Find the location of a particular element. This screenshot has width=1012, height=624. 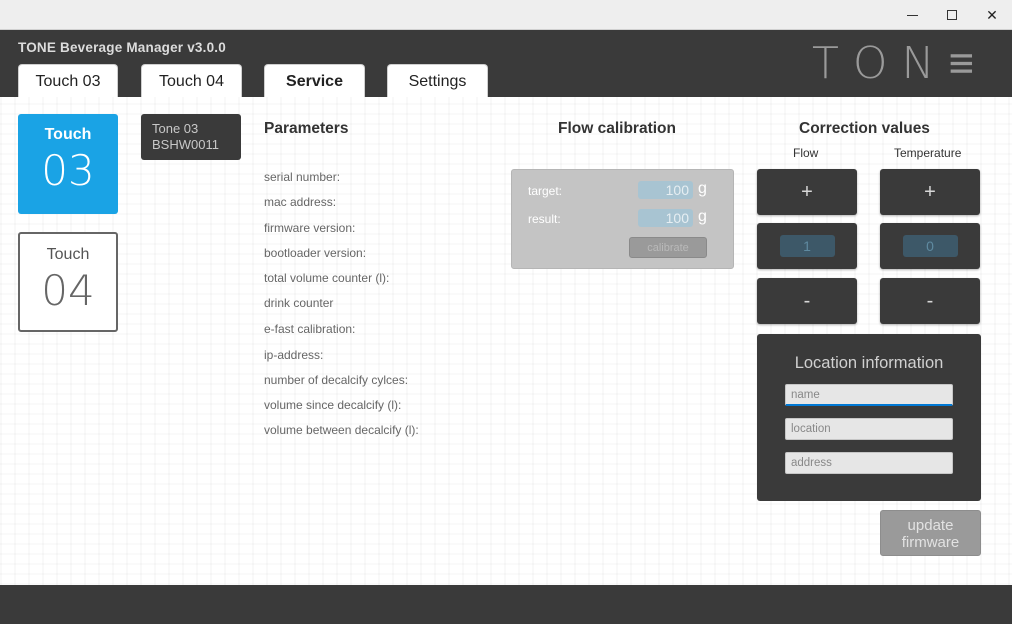

tab-label: Touch 04 is located at coordinates (191, 81).